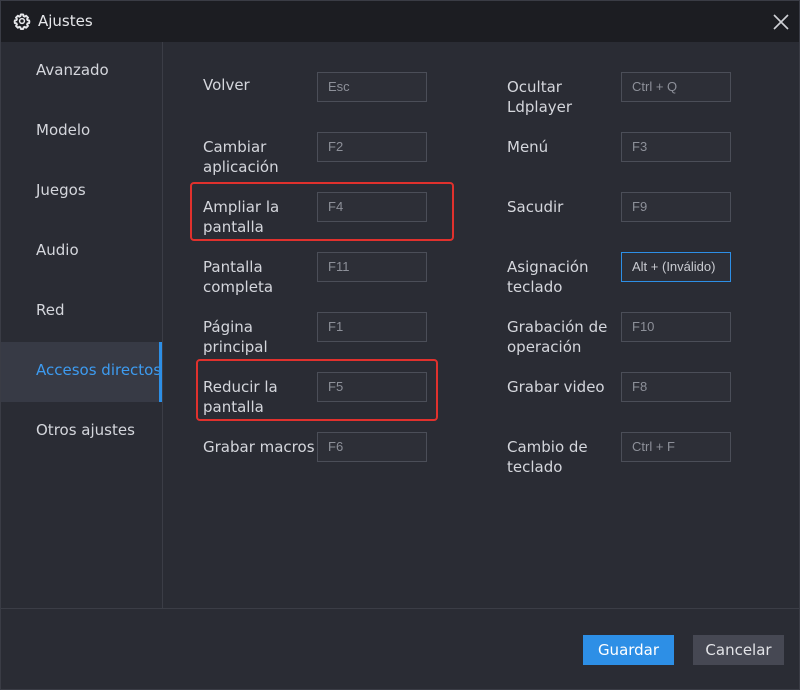 The image size is (800, 690). What do you see at coordinates (676, 267) in the screenshot?
I see `shortcut-field-asignacion-teclado: Alt + (Inválido)` at bounding box center [676, 267].